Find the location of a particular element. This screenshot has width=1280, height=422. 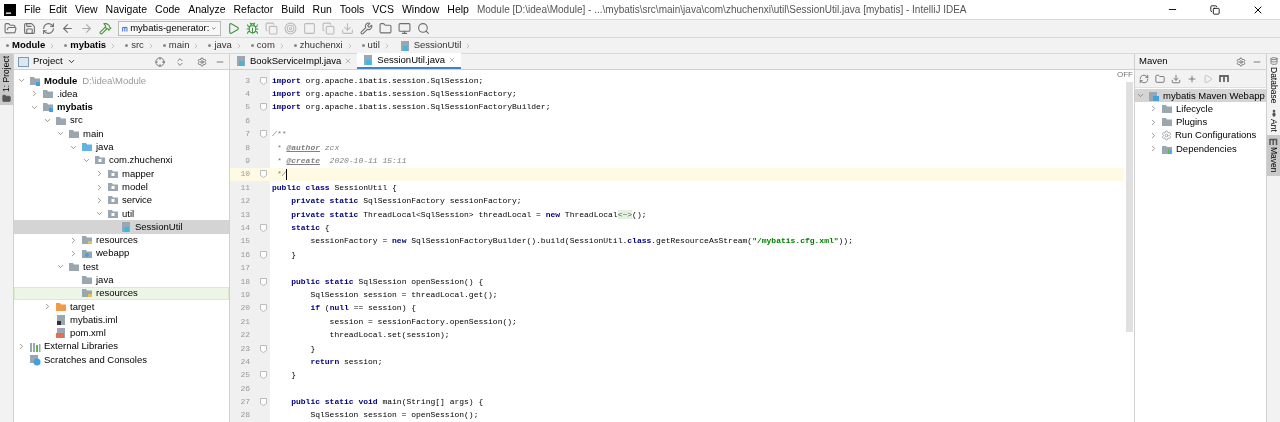

tree-item: model is located at coordinates (121, 187).